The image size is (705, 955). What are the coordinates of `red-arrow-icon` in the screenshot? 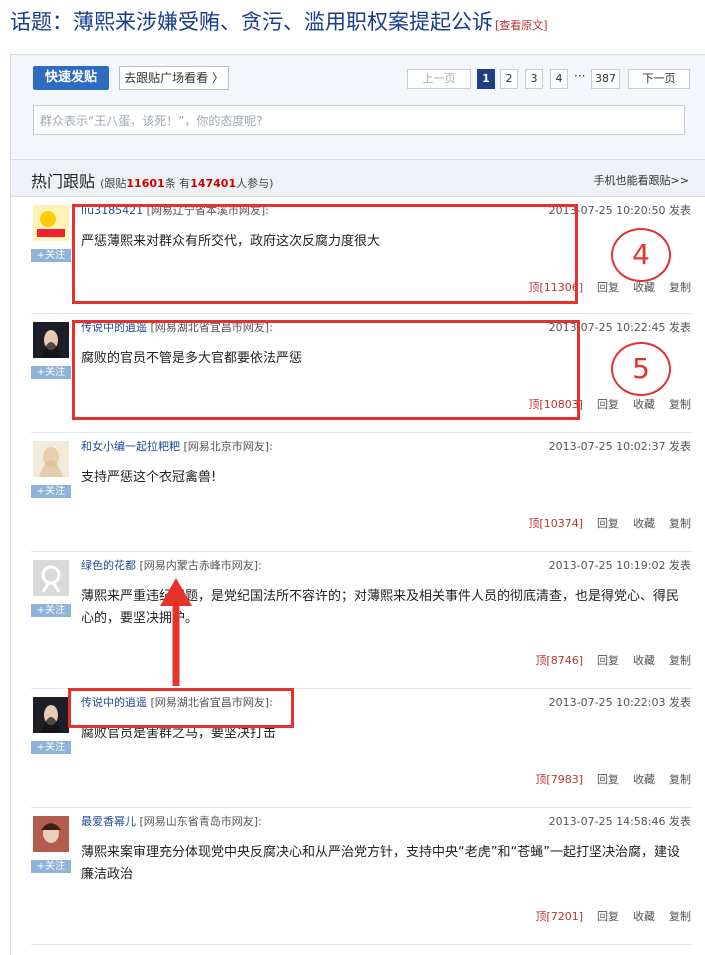 It's located at (176, 632).